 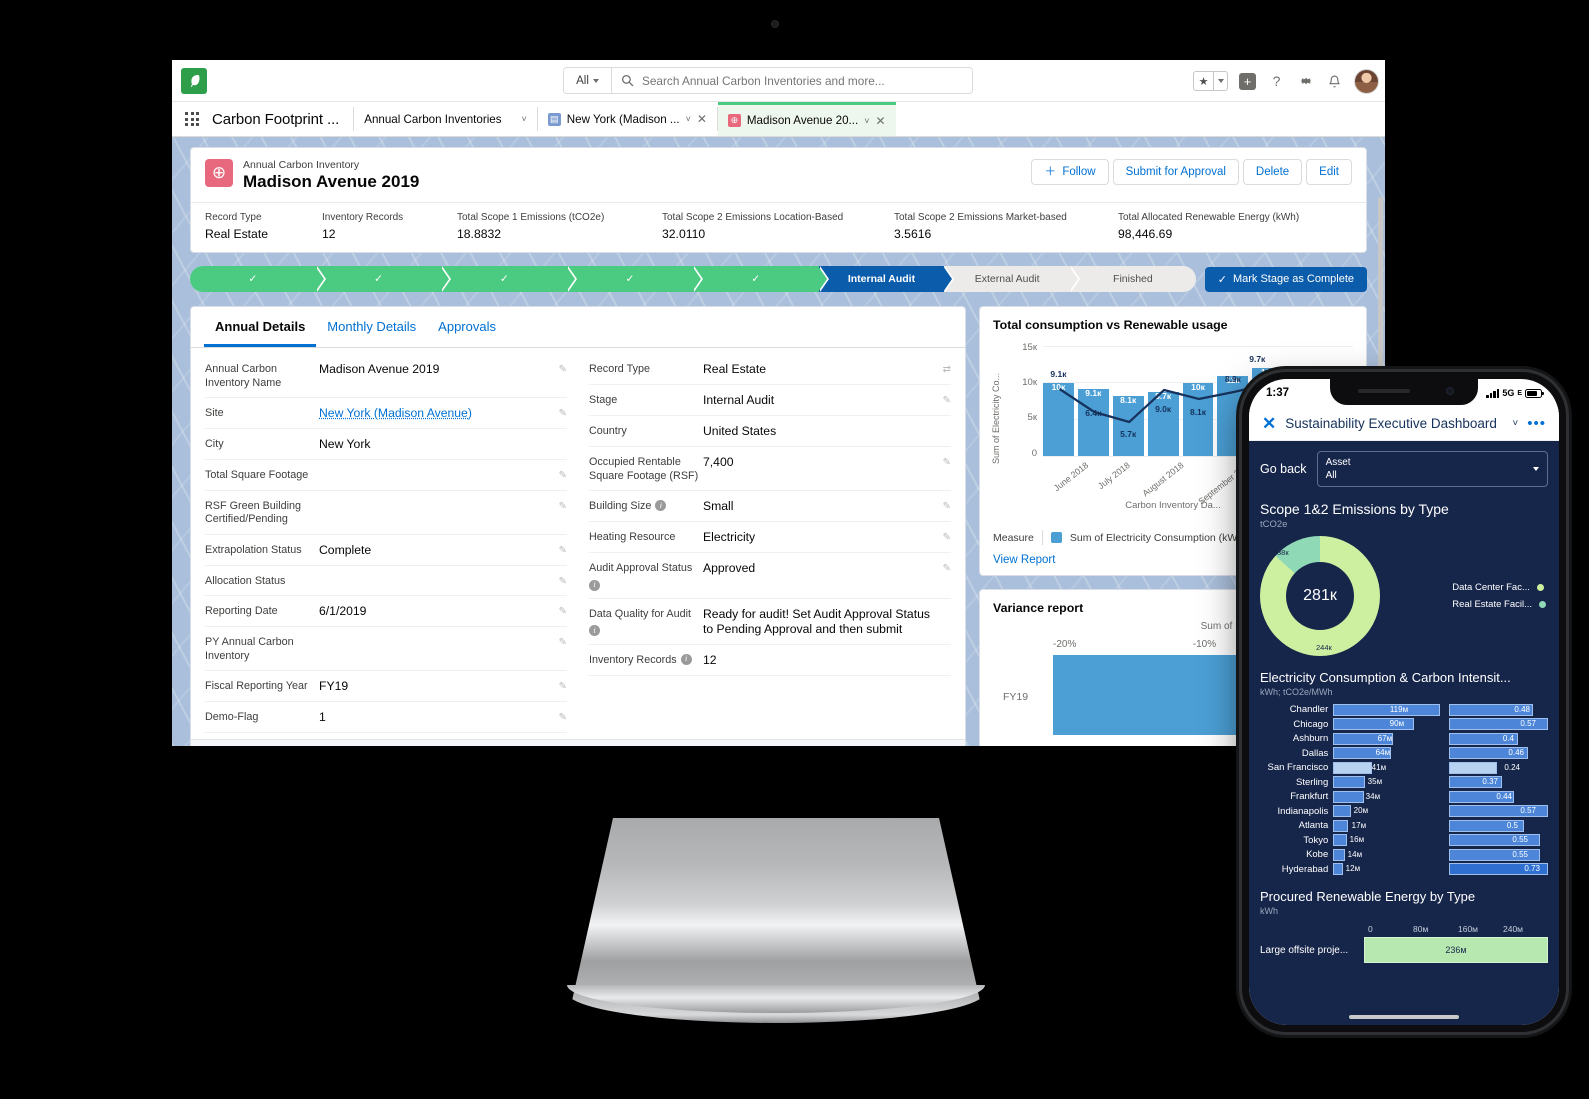 I want to click on delete-button: Delete, so click(x=1272, y=172).